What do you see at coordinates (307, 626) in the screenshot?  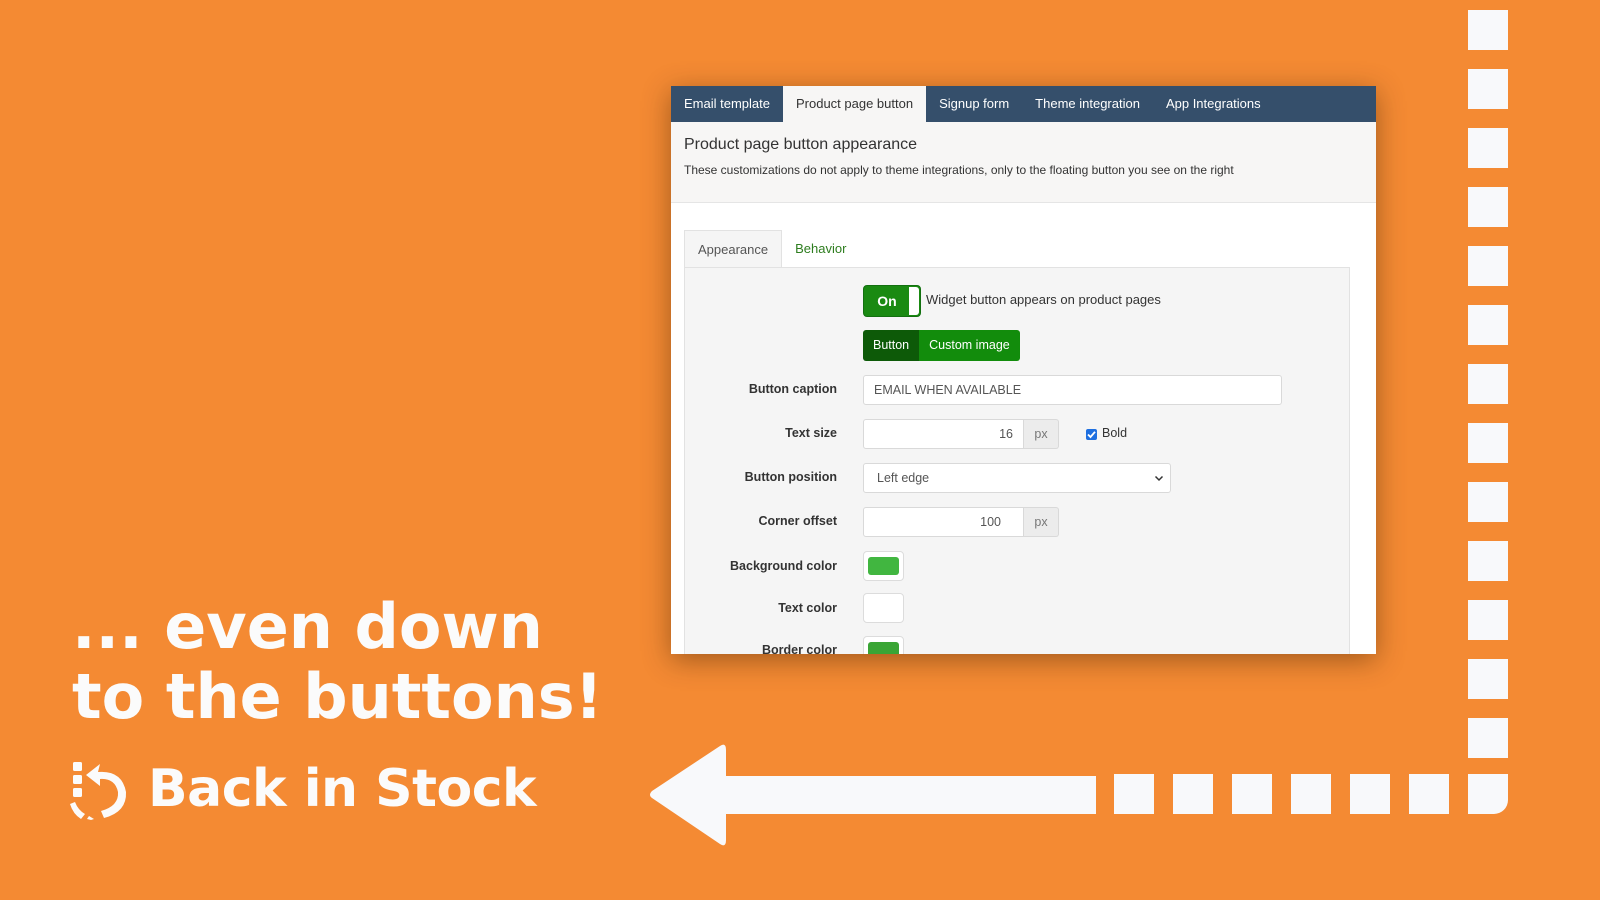 I see `headline-line-1: ... even down` at bounding box center [307, 626].